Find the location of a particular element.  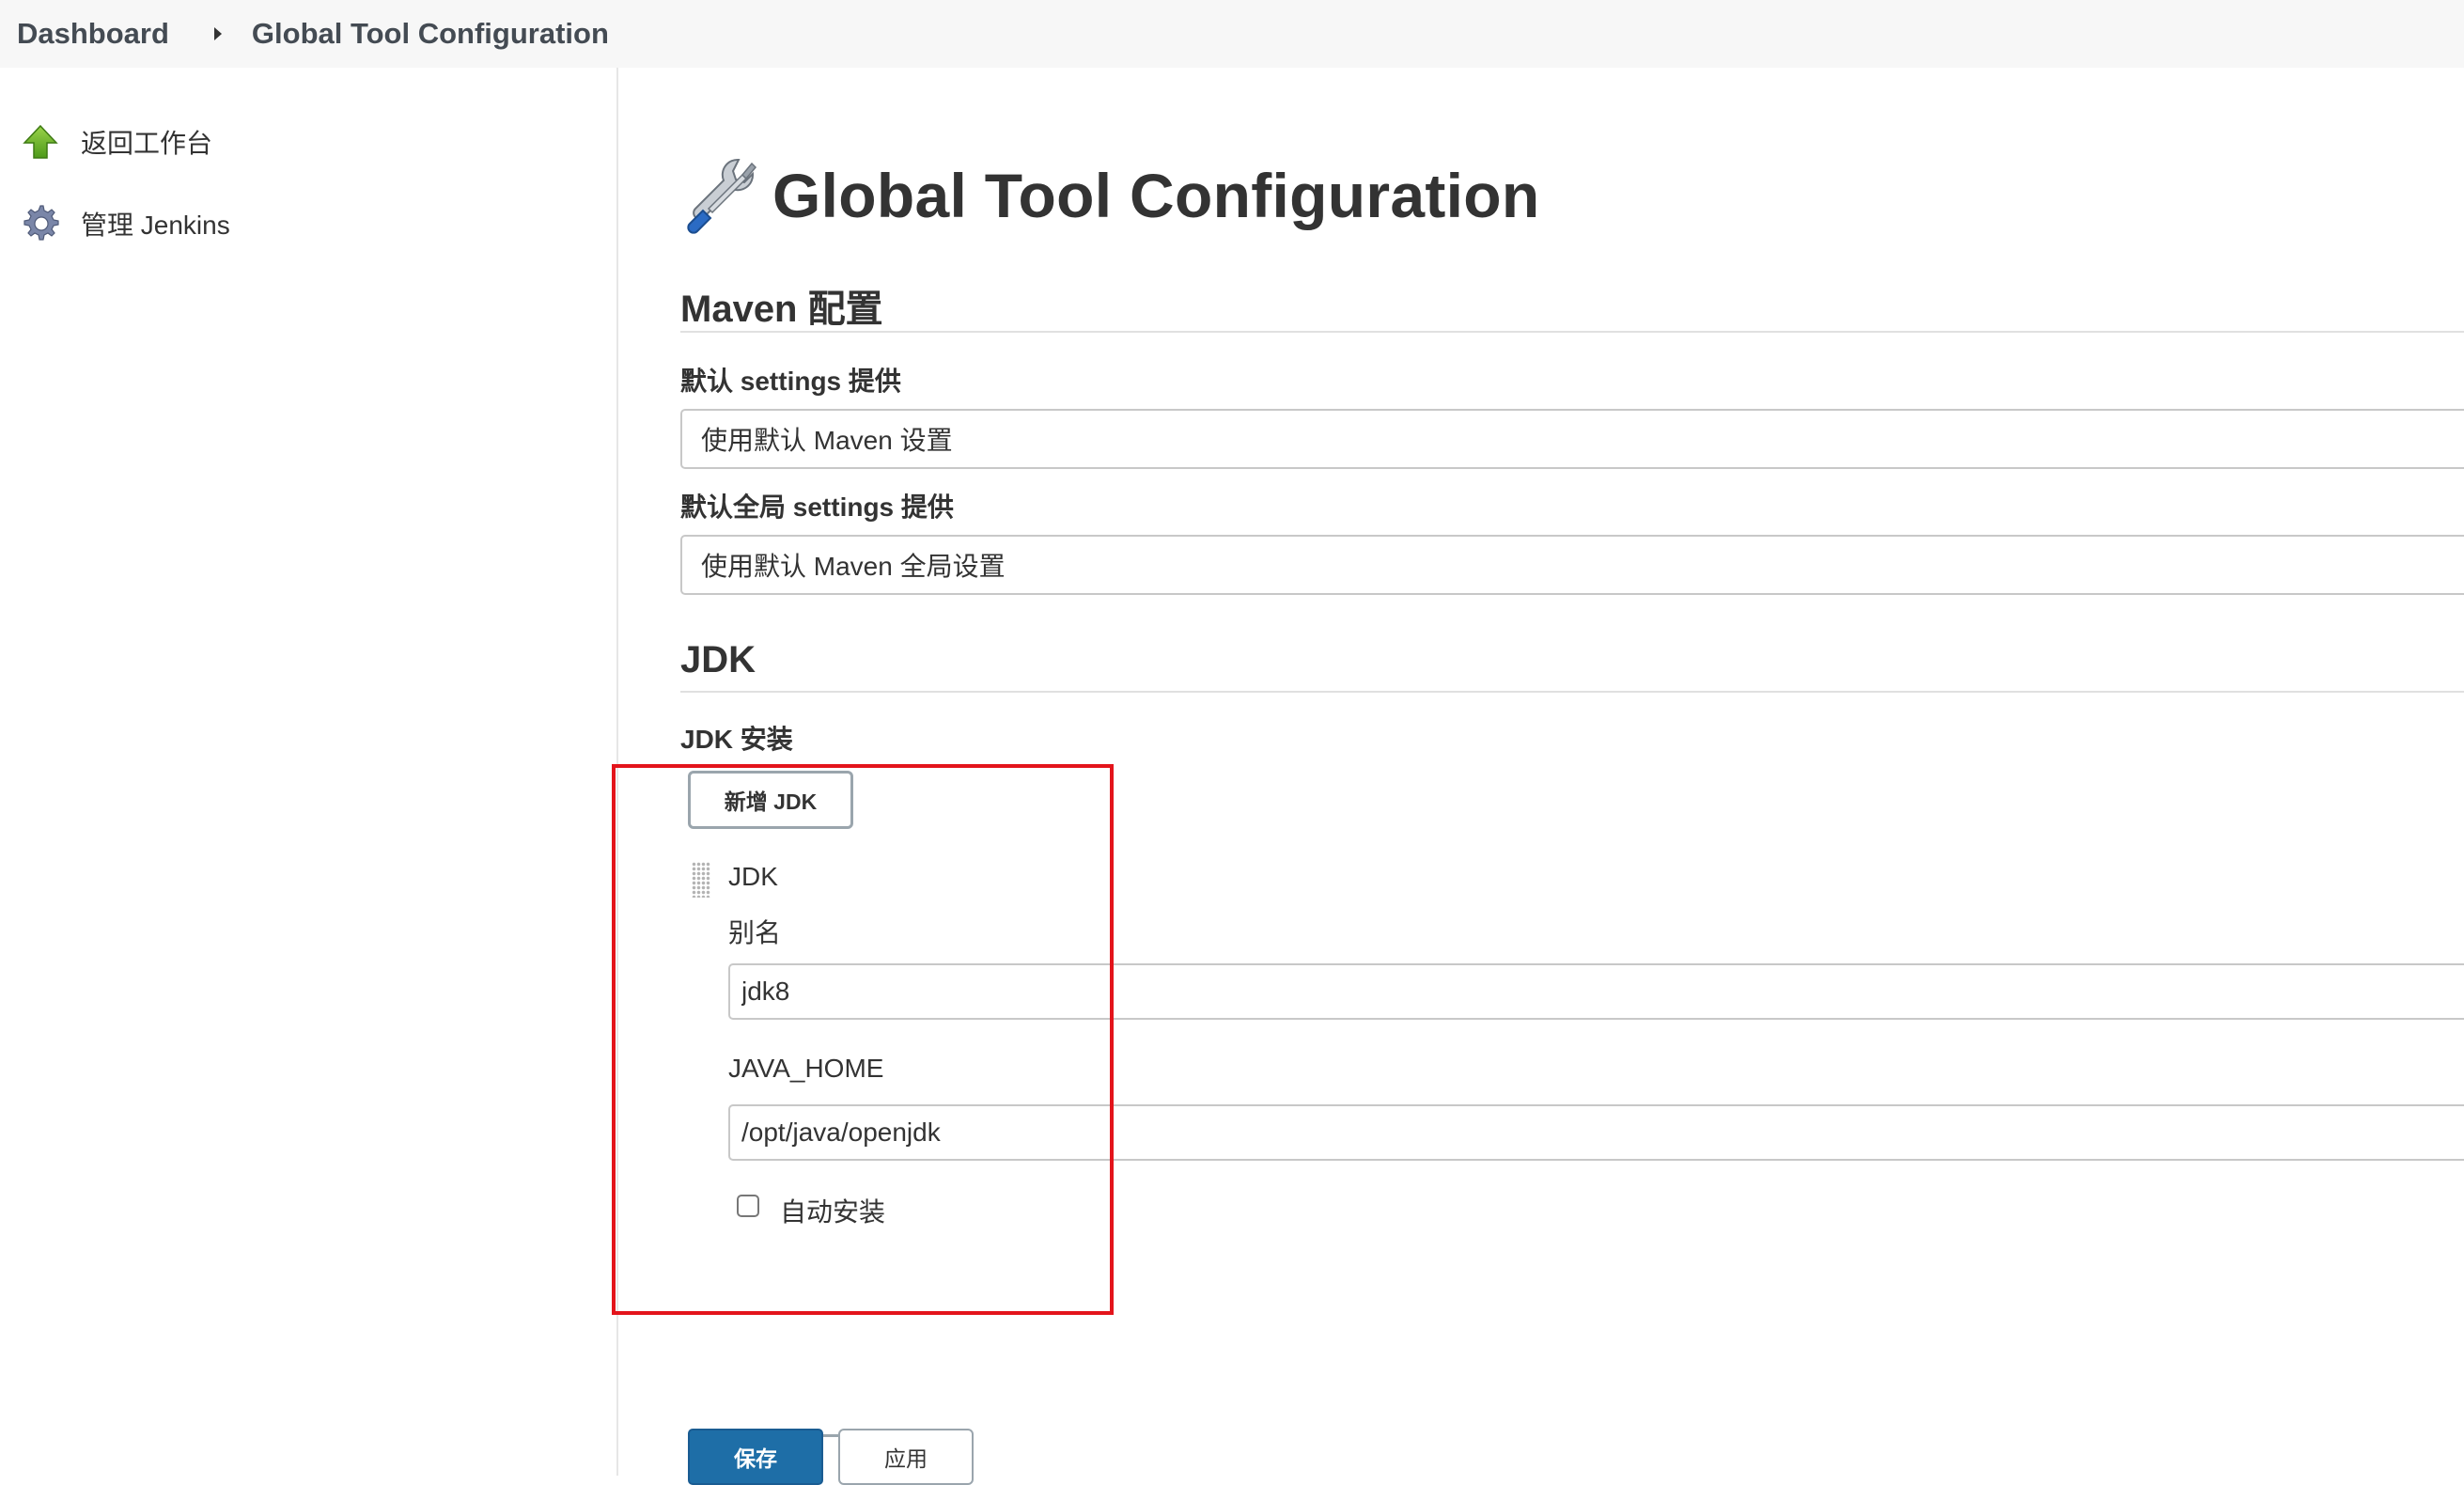

page-title: Global Tool Configuration is located at coordinates (1156, 195).